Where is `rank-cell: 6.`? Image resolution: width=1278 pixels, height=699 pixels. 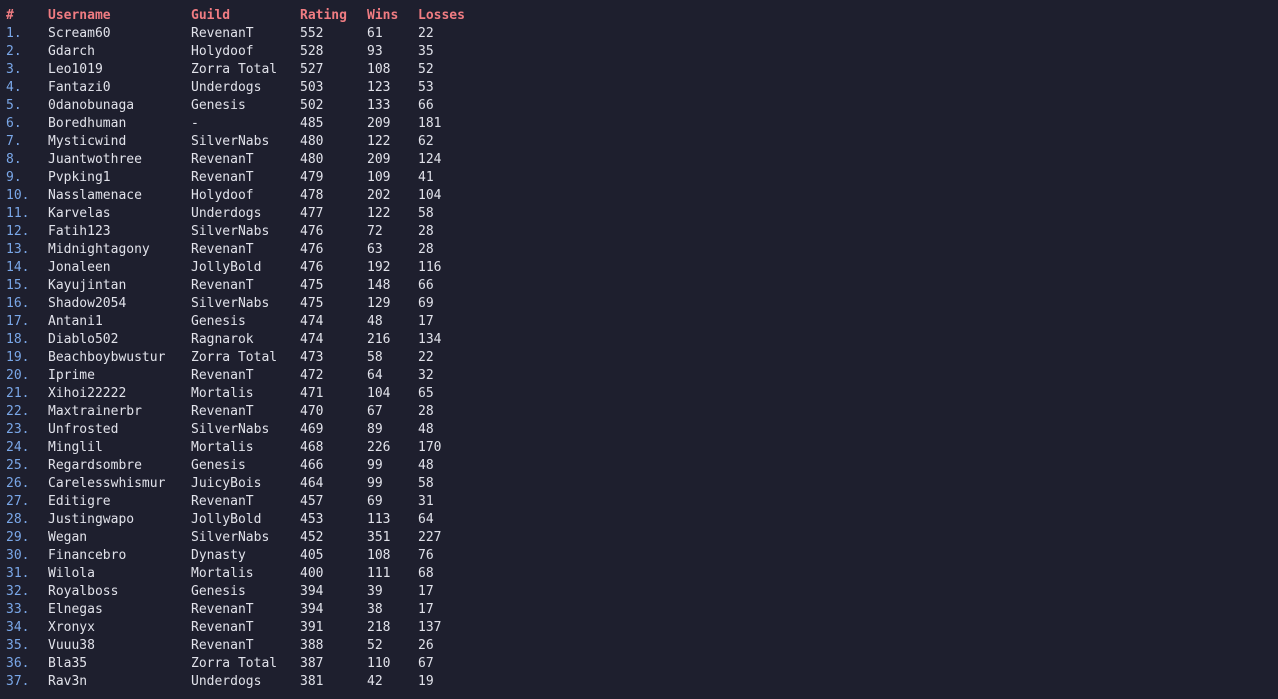 rank-cell: 6. is located at coordinates (14, 123).